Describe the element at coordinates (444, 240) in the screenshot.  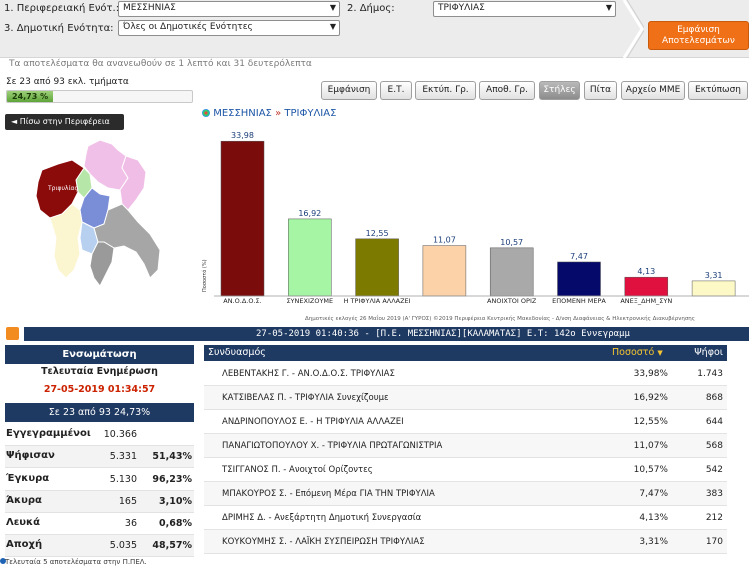
I see `chart-data-label: 11,07` at that location.